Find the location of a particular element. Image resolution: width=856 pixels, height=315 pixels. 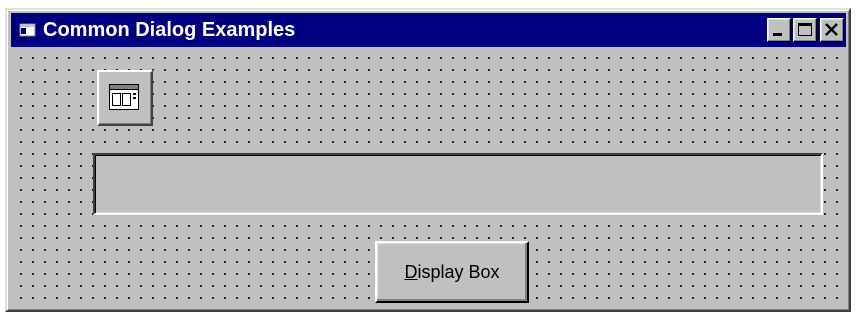

display-box-button-accel: D is located at coordinates (411, 271).